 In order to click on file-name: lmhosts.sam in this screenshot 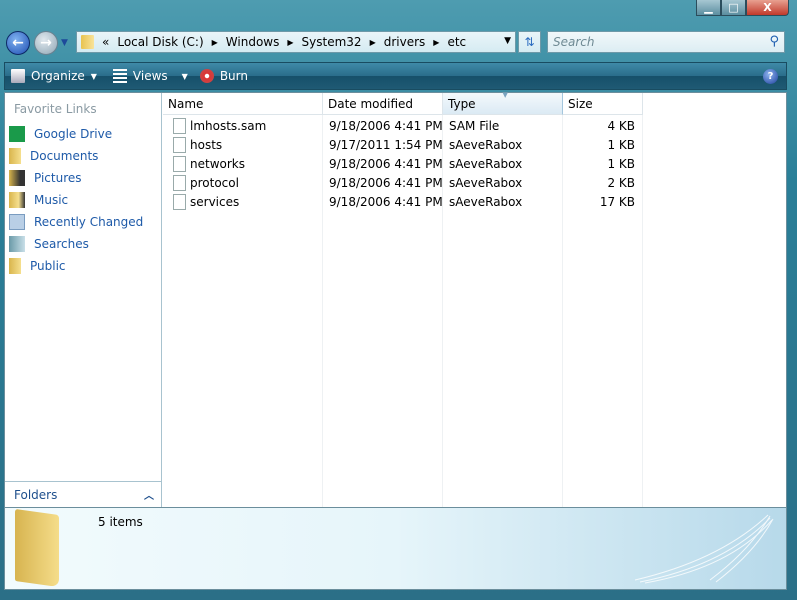, I will do `click(228, 126)`.